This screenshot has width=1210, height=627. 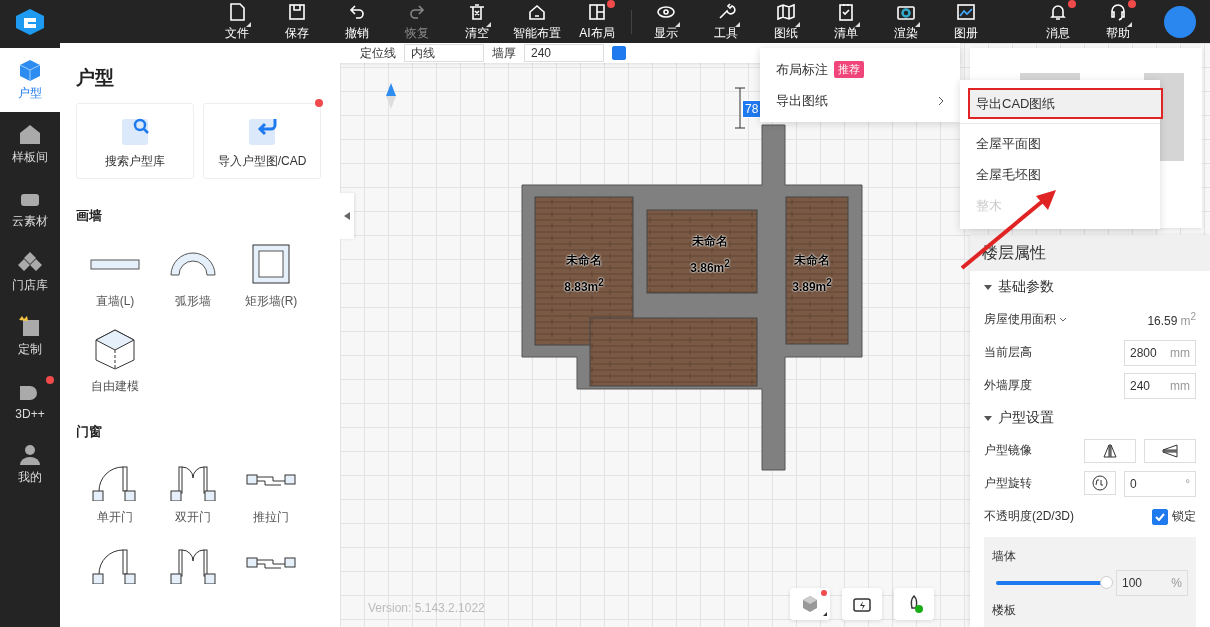 What do you see at coordinates (966, 11) in the screenshot?
I see `chart-icon` at bounding box center [966, 11].